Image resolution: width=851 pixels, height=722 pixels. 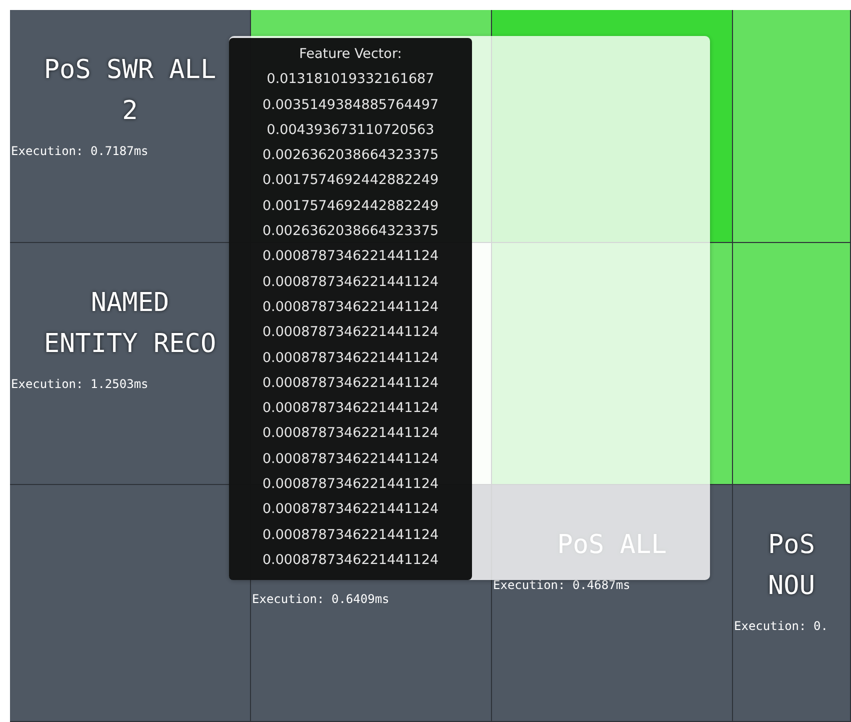 I want to click on vector-value: 0.013181019332161687, so click(x=351, y=79).